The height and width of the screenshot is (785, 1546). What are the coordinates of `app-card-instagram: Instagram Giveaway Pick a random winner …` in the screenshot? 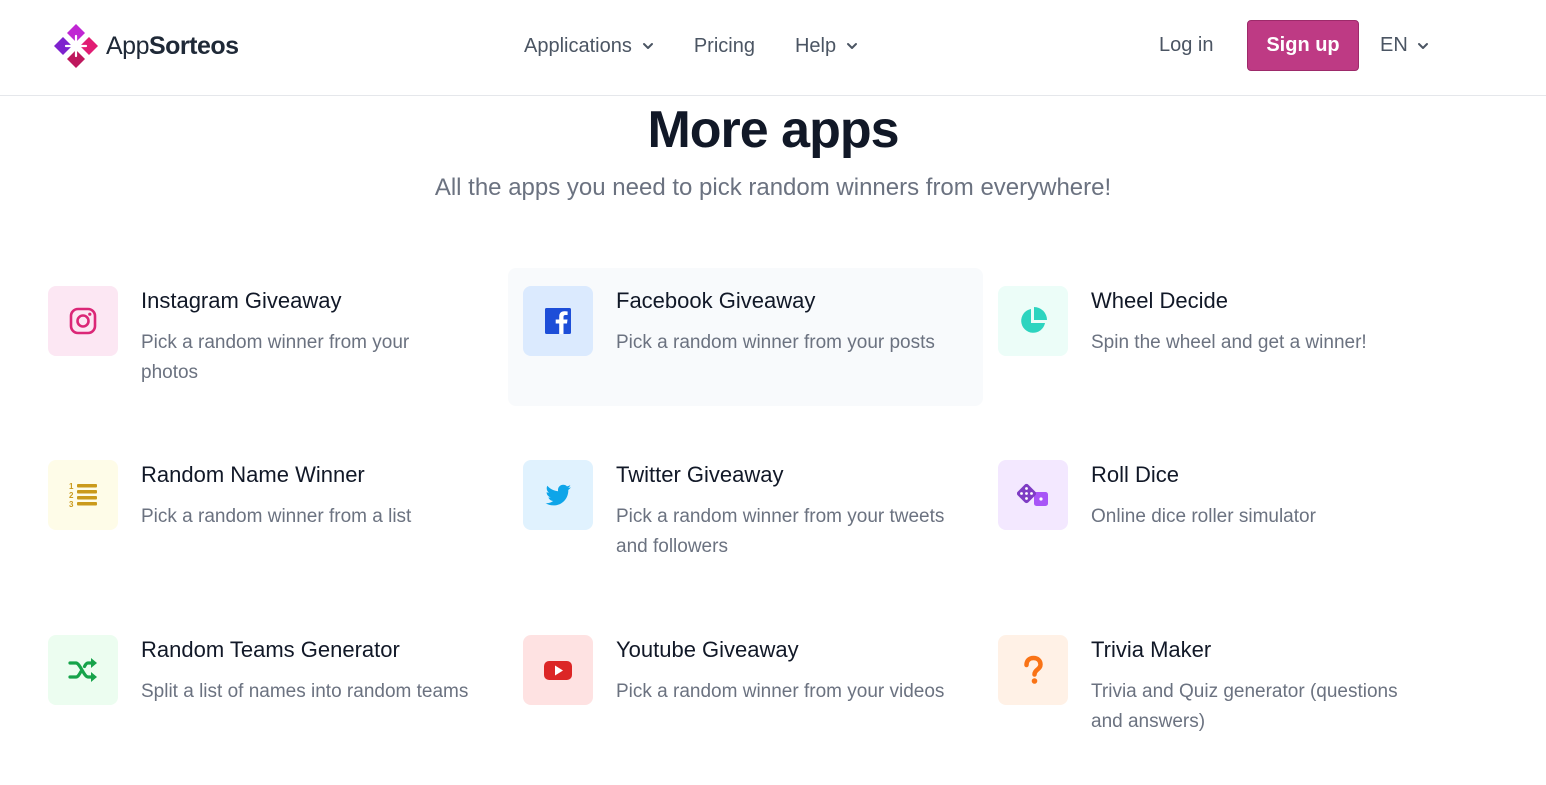 It's located at (270, 337).